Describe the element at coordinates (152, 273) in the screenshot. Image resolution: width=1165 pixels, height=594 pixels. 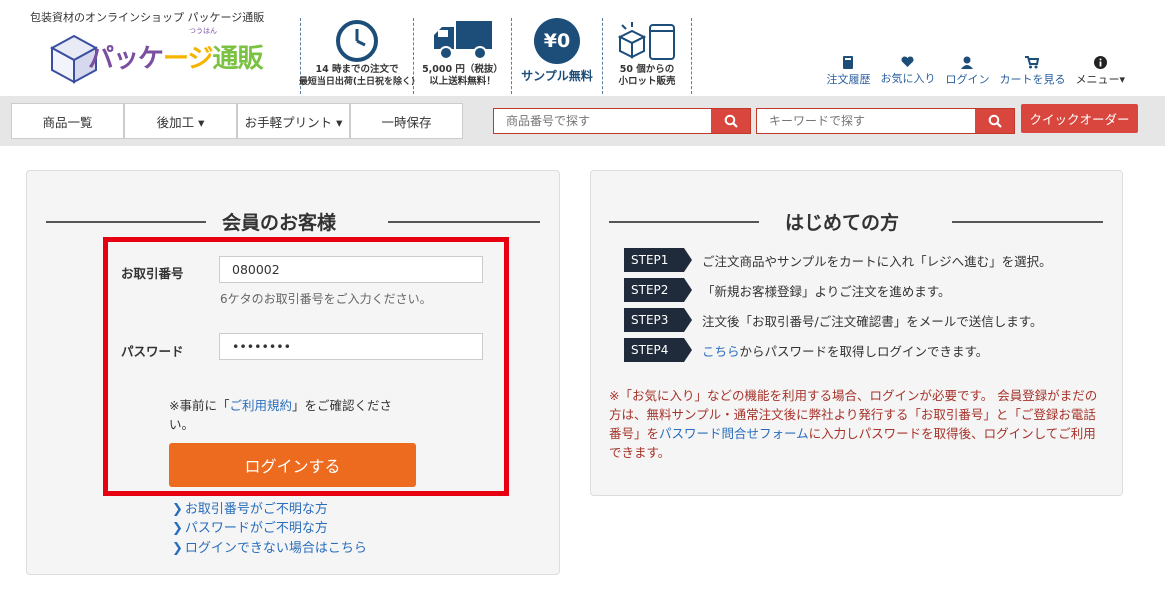
I see `transaction-id-label: お取引番号` at that location.